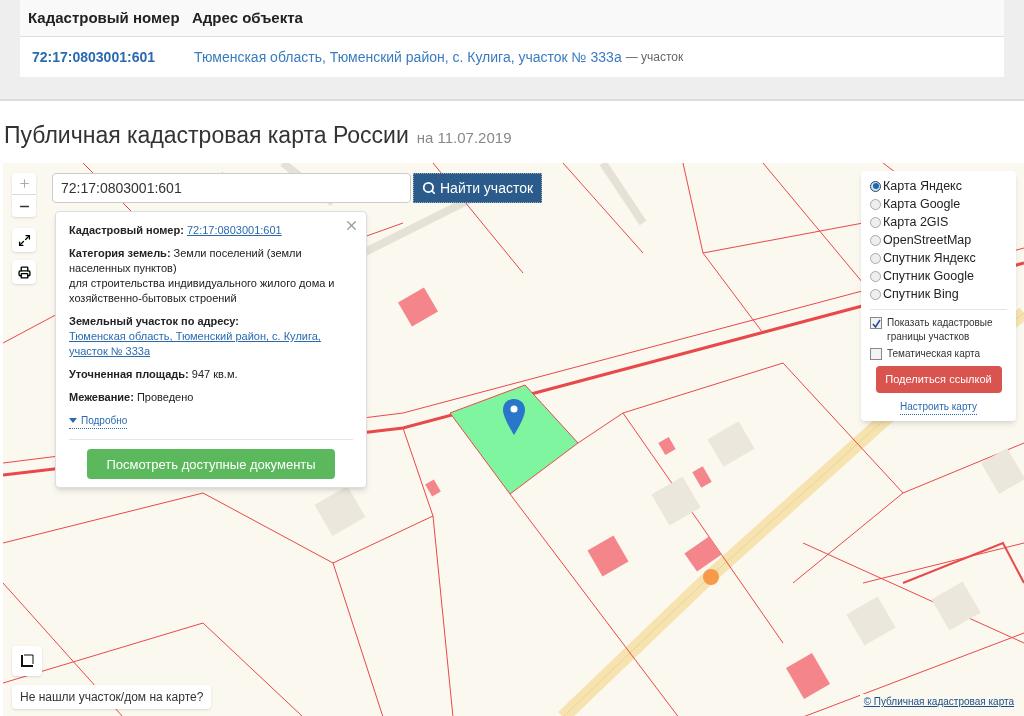  Describe the element at coordinates (131, 397) in the screenshot. I see `info-field: Межевание: Проведено` at that location.